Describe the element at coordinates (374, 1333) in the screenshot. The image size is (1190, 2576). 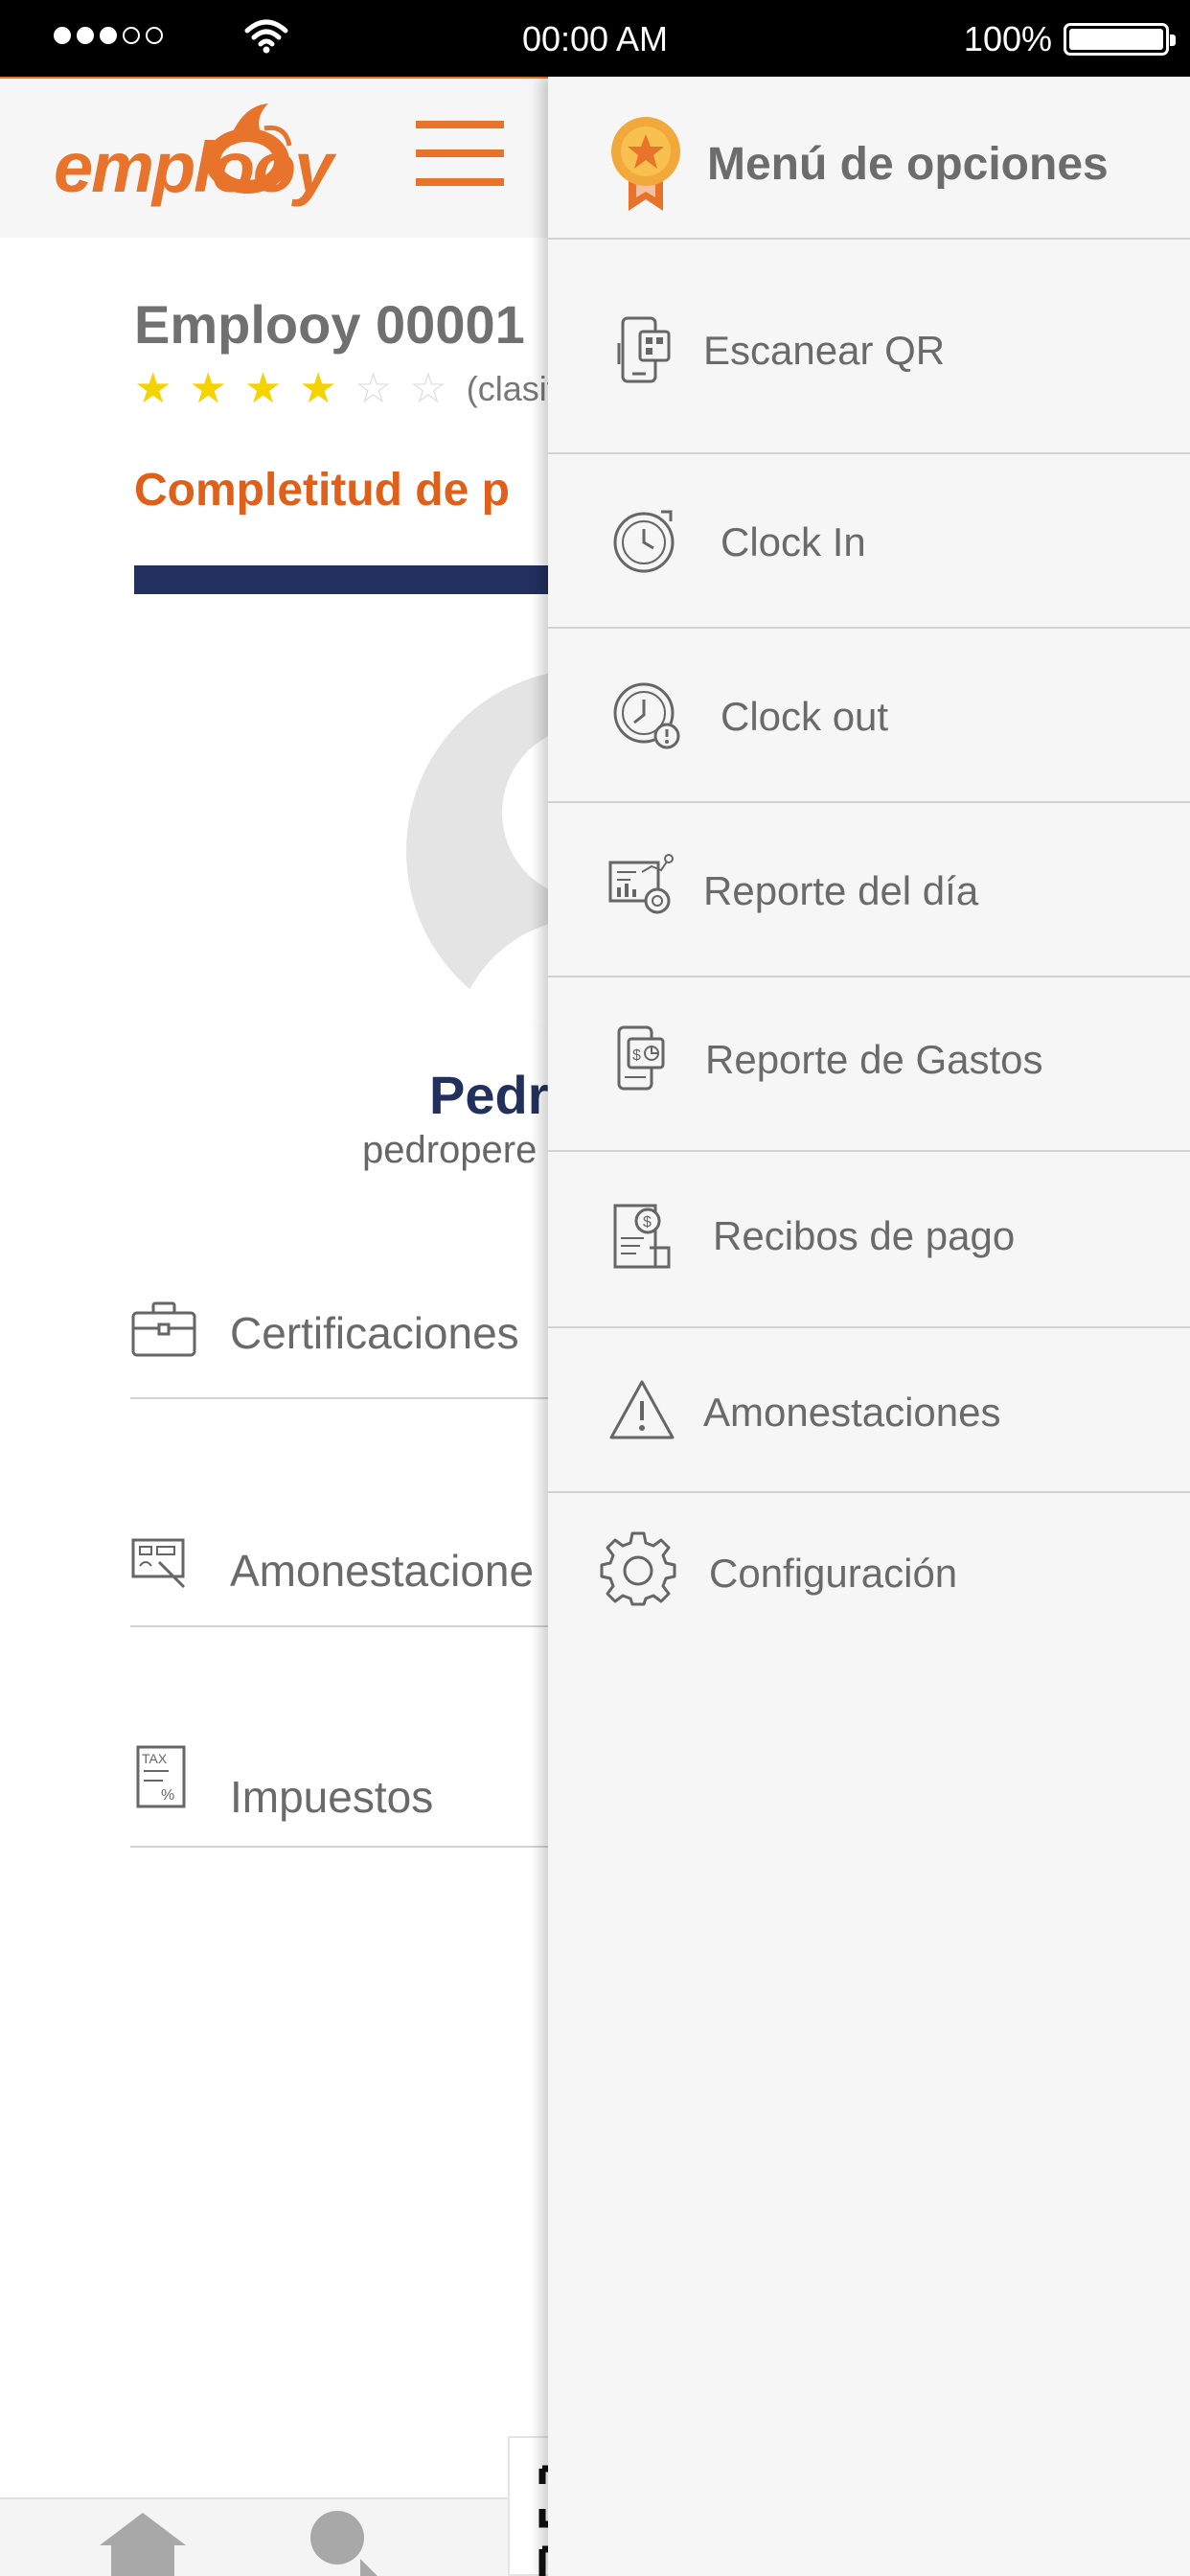
I see `section-label: Certificaciones` at that location.